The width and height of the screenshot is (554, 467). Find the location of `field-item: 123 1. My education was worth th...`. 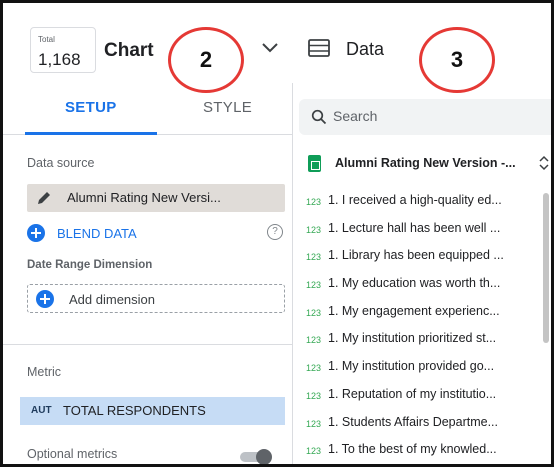

field-item: 123 1. My education was worth th... is located at coordinates (422, 286).